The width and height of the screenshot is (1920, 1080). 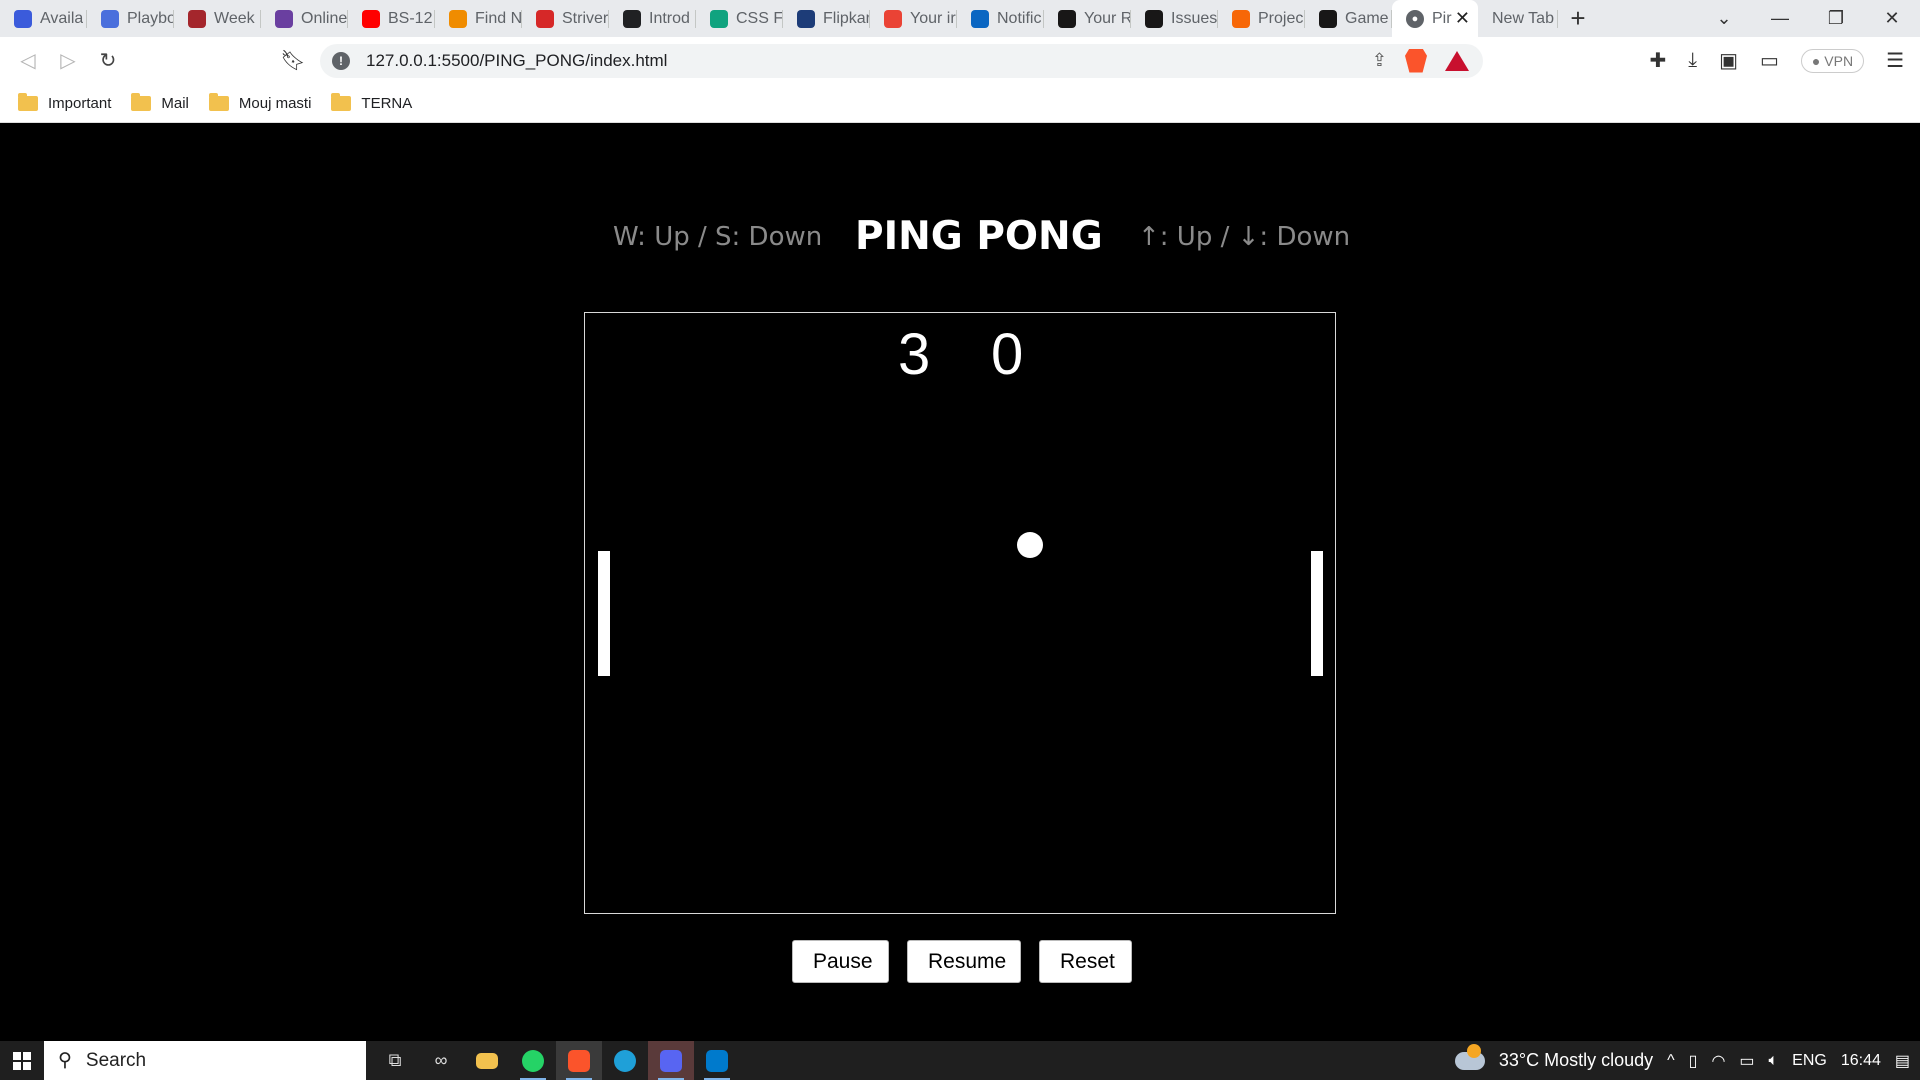 I want to click on back-icon: ◁, so click(x=28, y=60).